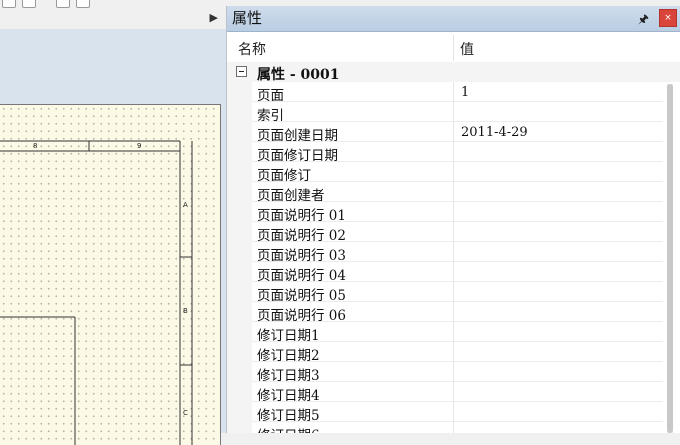 The height and width of the screenshot is (445, 680). Describe the element at coordinates (113, 19) in the screenshot. I see `drawing-tabstrip: ▶` at that location.